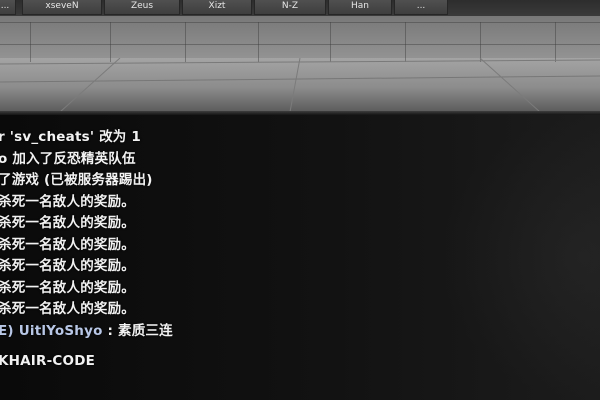 The height and width of the screenshot is (400, 600). Describe the element at coordinates (300, 38) in the screenshot. I see `wall-tiles` at that location.